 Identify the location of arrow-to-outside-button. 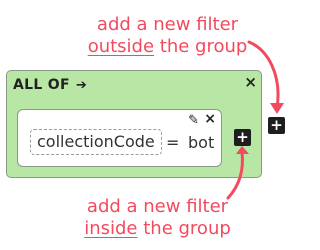
(263, 75).